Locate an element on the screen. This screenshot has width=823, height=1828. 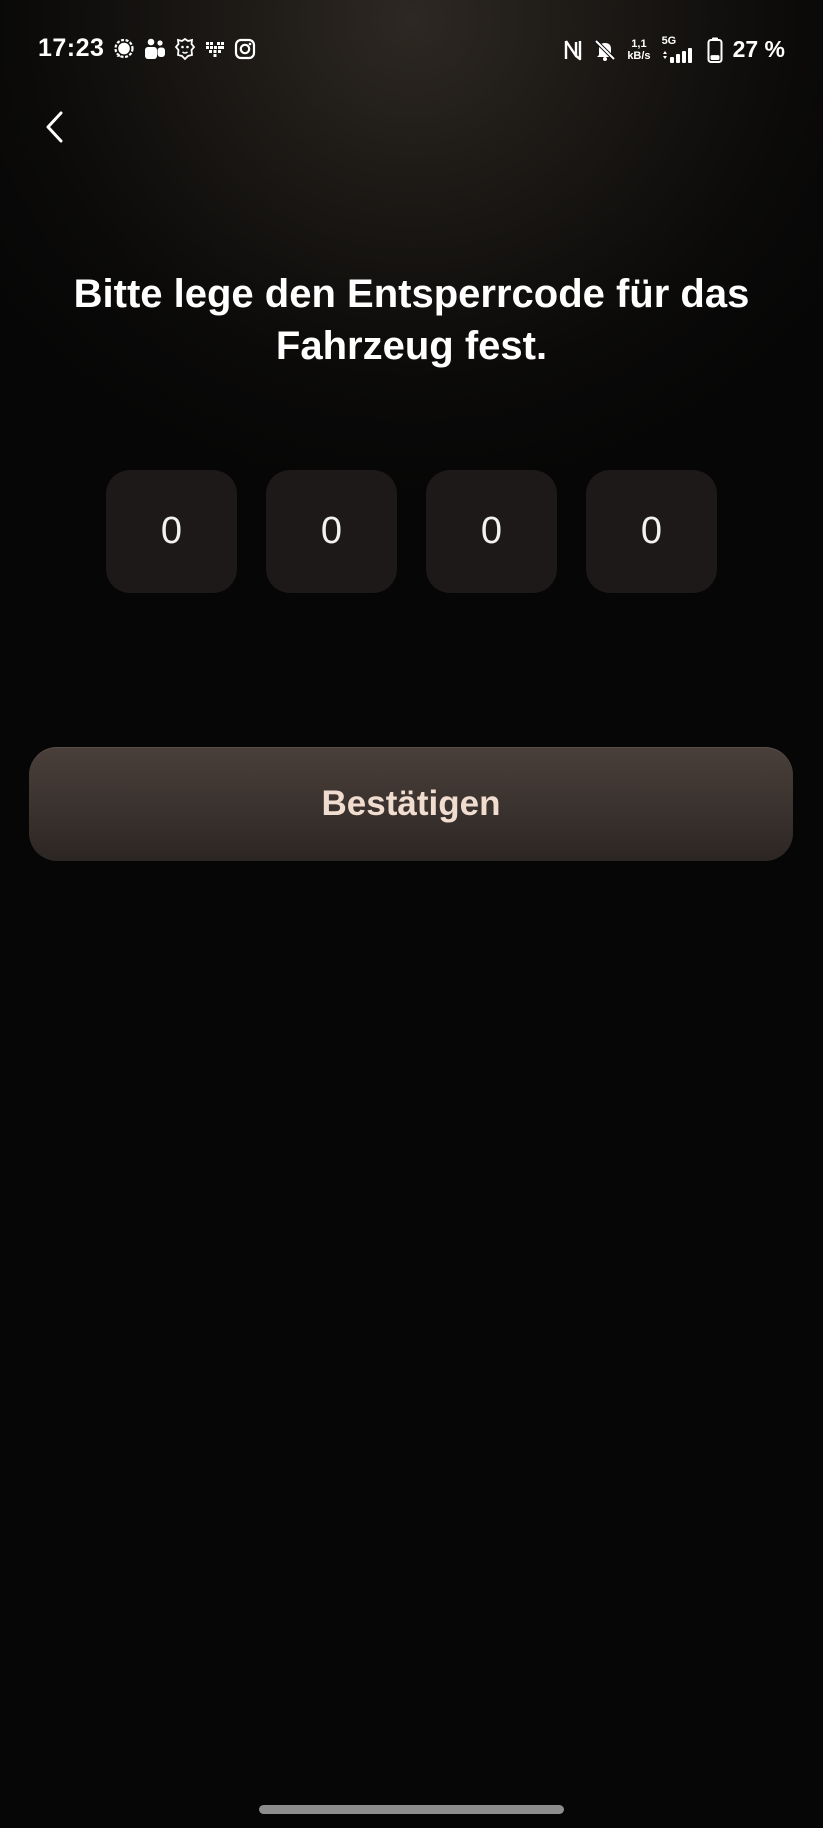
unlock-code-input: 0 0 0 0 is located at coordinates (411, 531).